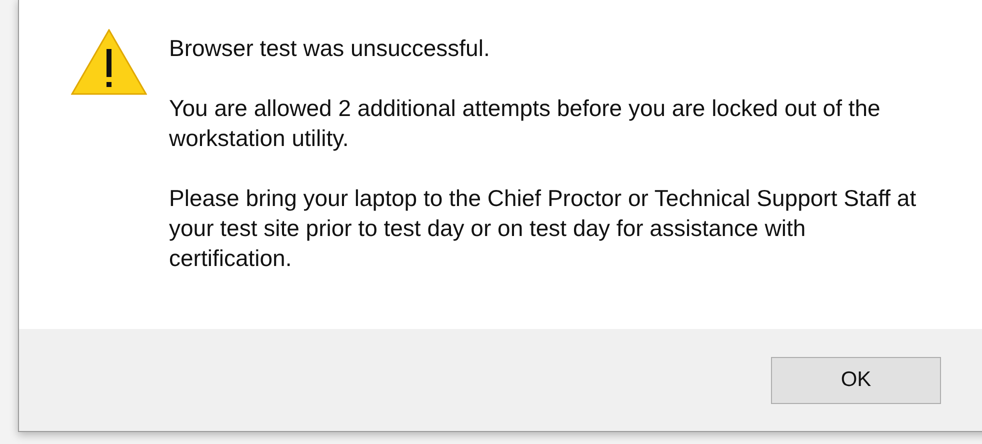 Image resolution: width=982 pixels, height=444 pixels. What do you see at coordinates (330, 48) in the screenshot?
I see `message-text: Browser test was unsuccessful.` at bounding box center [330, 48].